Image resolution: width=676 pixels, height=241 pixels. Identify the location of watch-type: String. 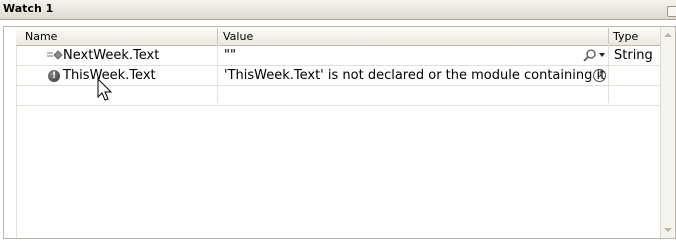
(633, 55).